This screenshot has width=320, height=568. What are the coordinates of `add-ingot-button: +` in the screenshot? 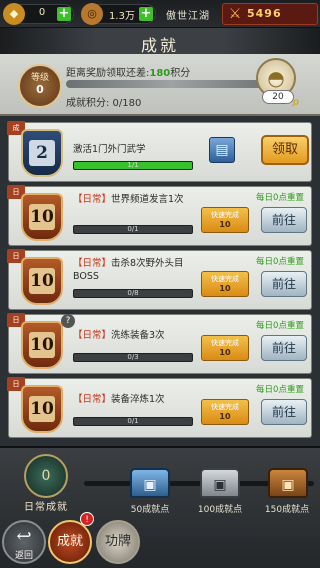 It's located at (64, 14).